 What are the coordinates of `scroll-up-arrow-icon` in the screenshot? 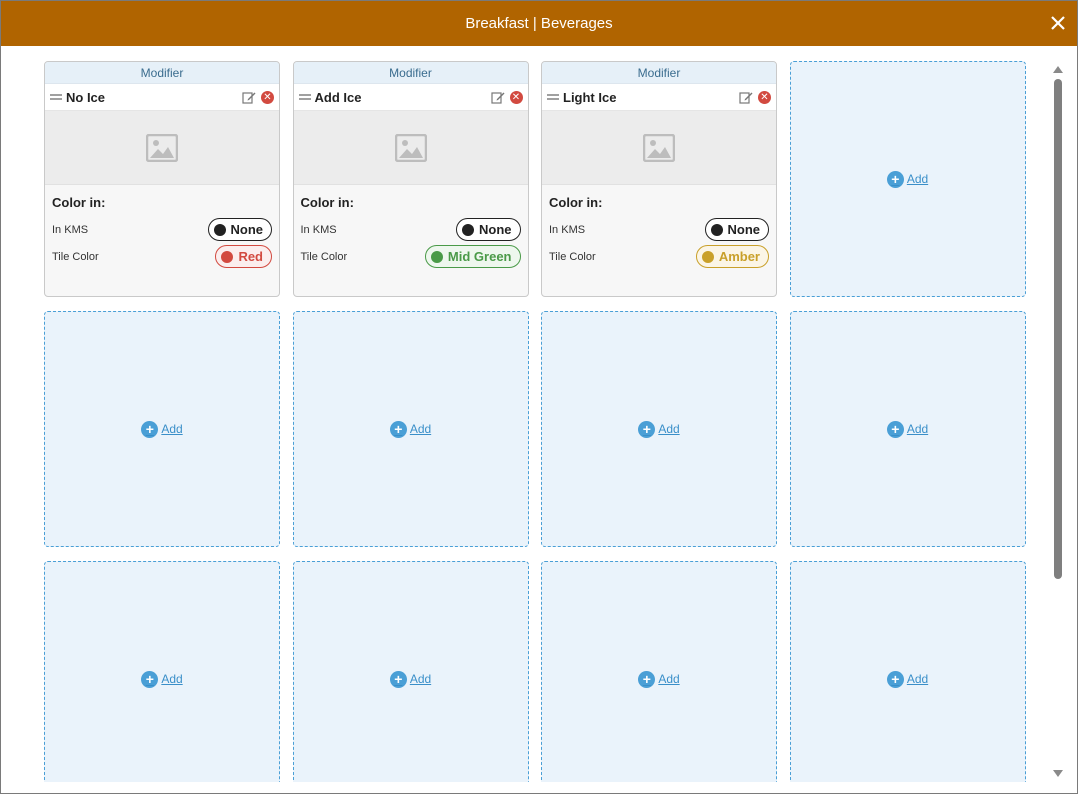 It's located at (1058, 69).